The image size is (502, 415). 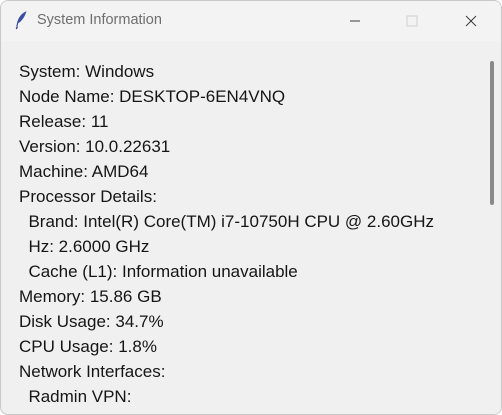 I want to click on scrollbar-thumb, so click(x=492, y=133).